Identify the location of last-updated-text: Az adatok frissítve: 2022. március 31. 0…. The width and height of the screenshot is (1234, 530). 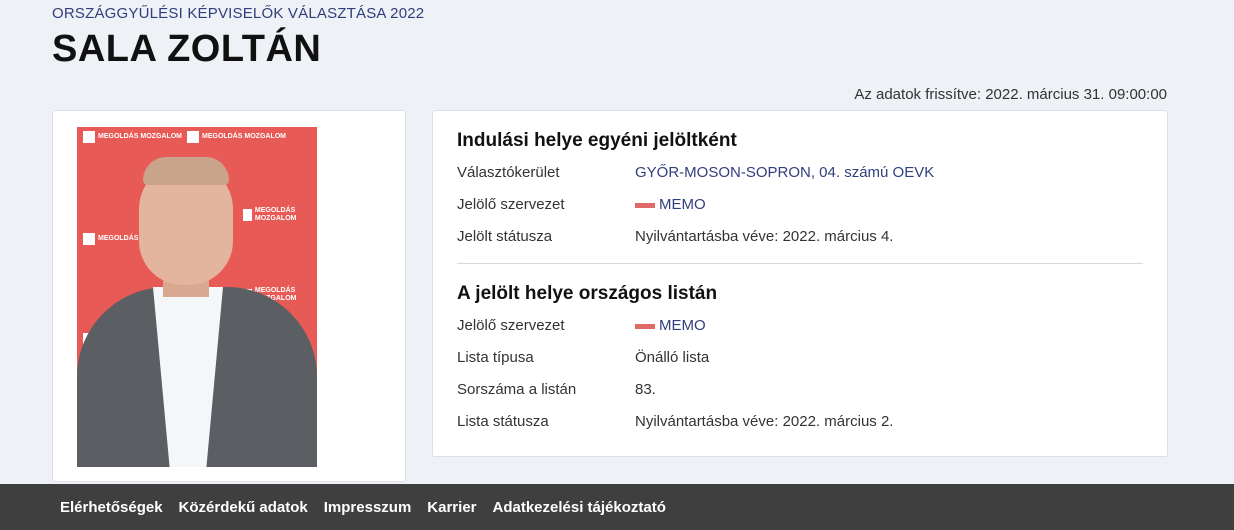
(1010, 94).